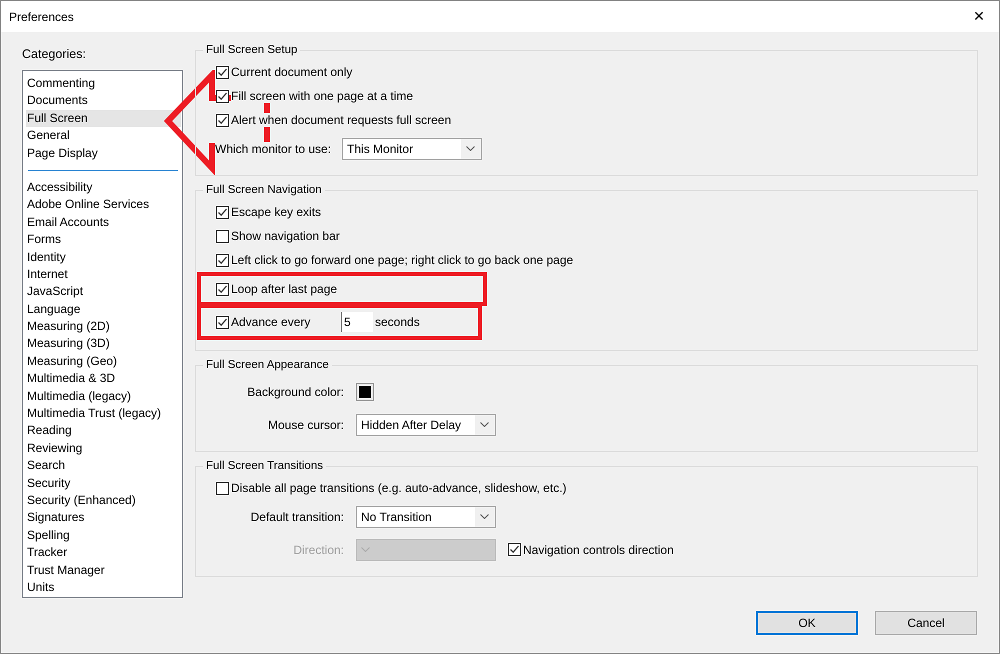 This screenshot has width=1000, height=654. I want to click on category-item: Multimedia & 3D, so click(102, 379).